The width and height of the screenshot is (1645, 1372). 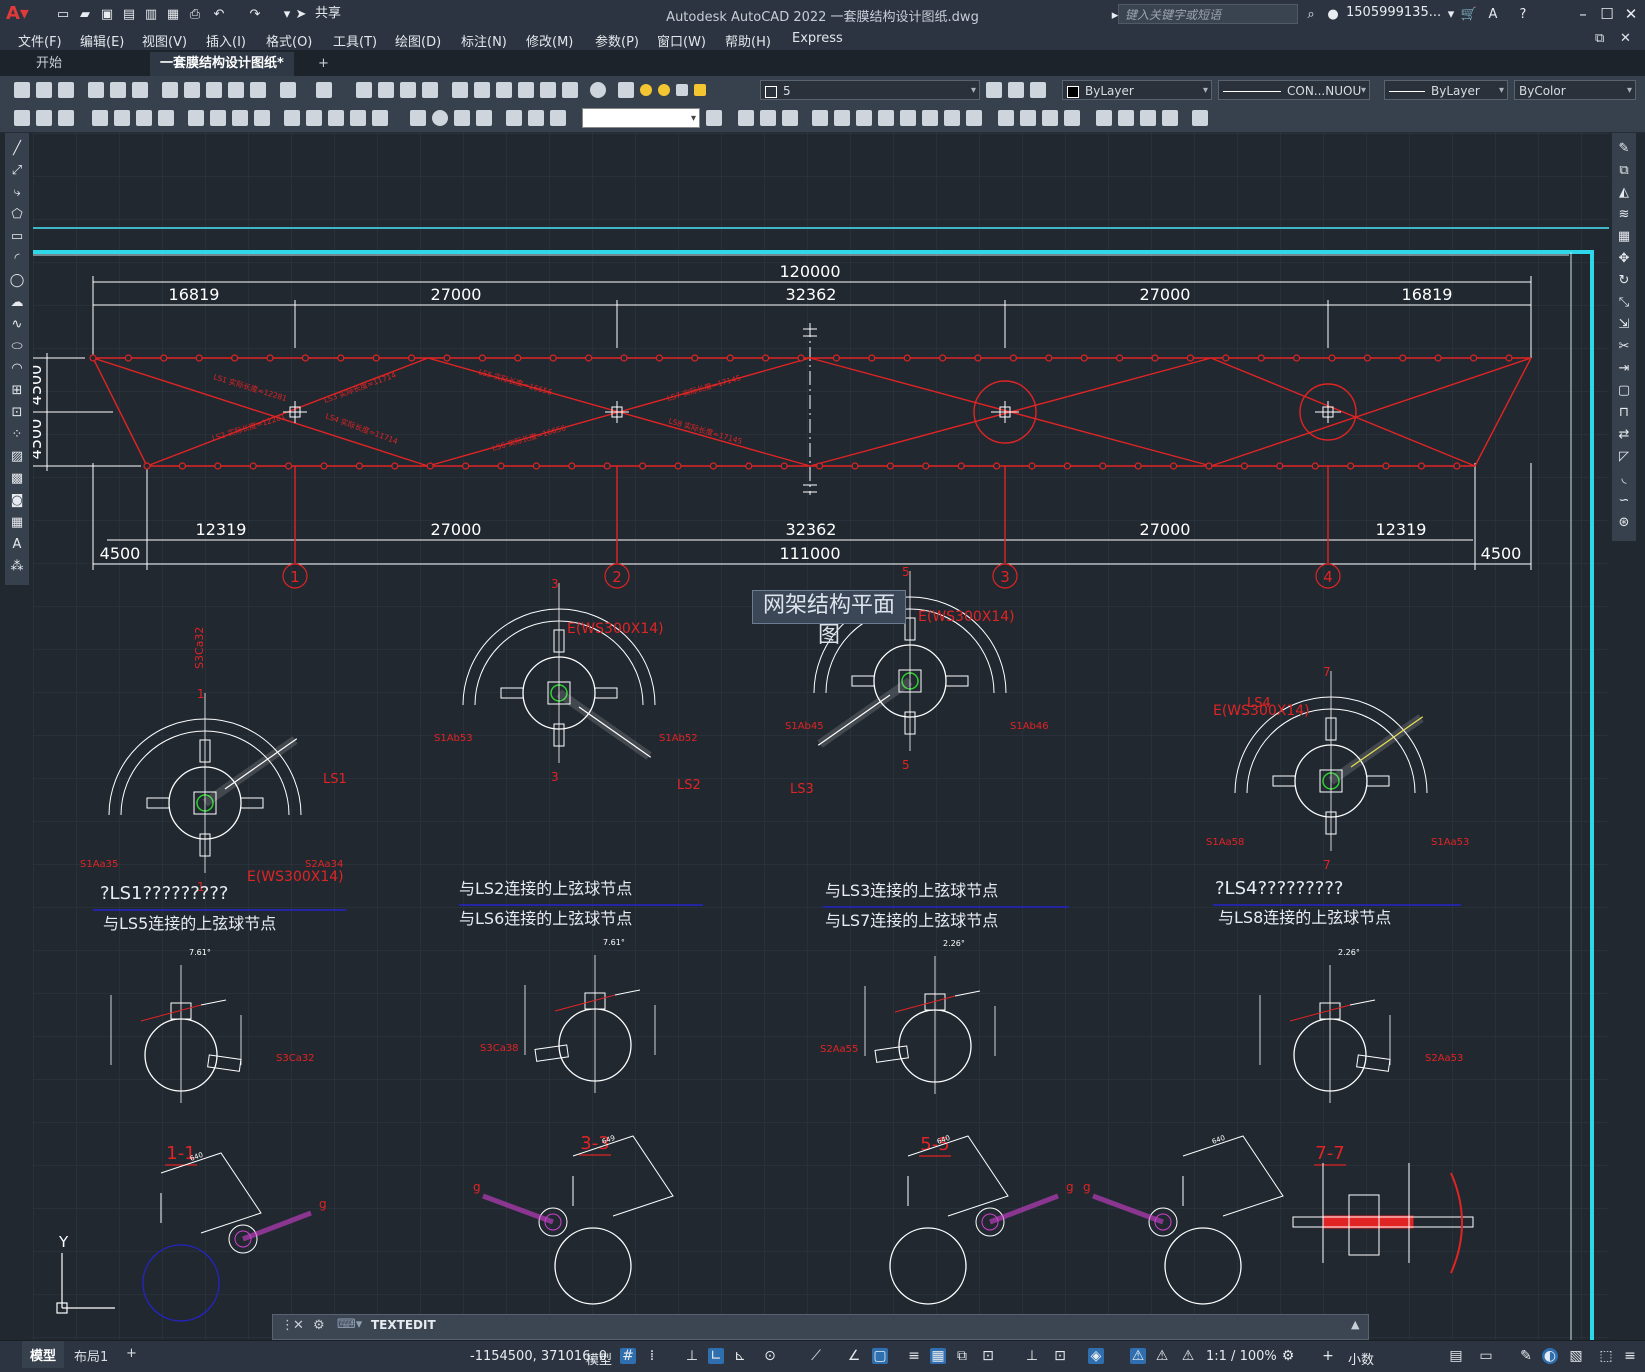 What do you see at coordinates (1583, 14) in the screenshot?
I see `minimize-button: –` at bounding box center [1583, 14].